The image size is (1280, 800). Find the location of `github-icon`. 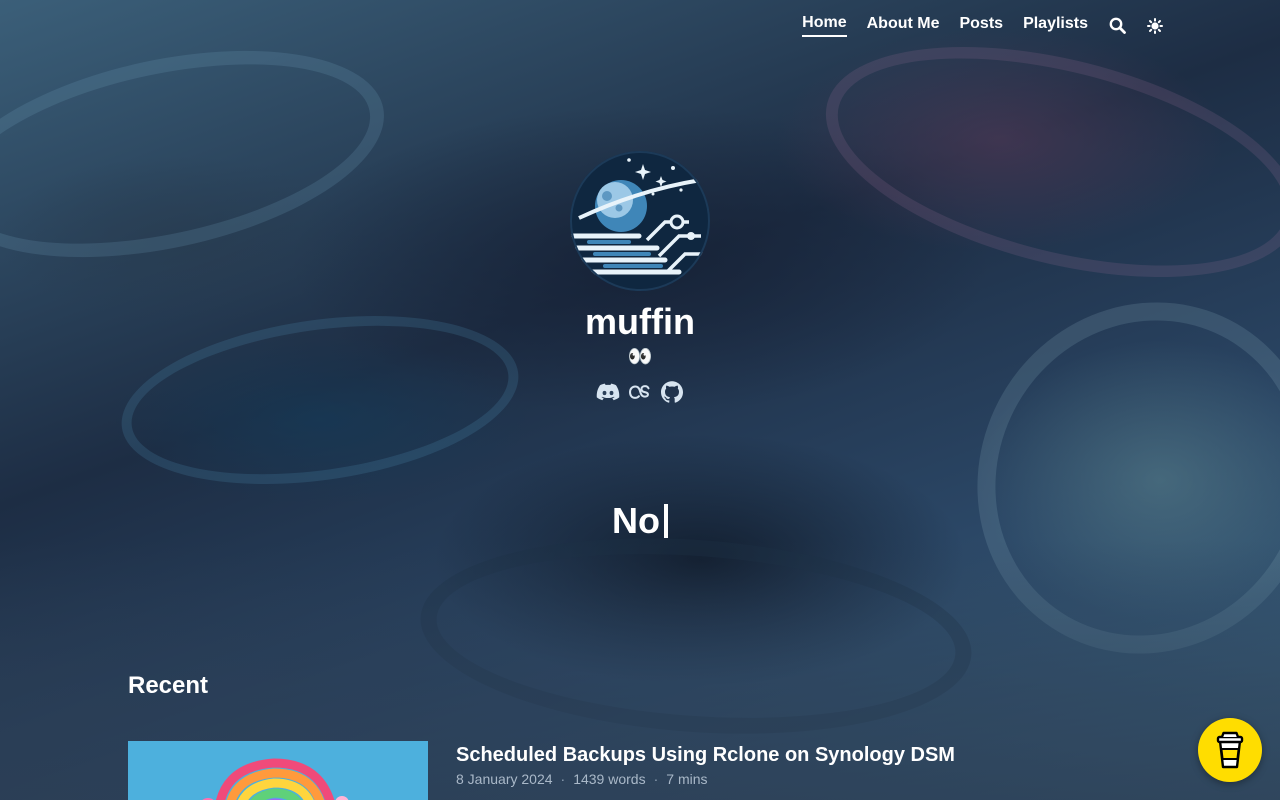

github-icon is located at coordinates (672, 392).